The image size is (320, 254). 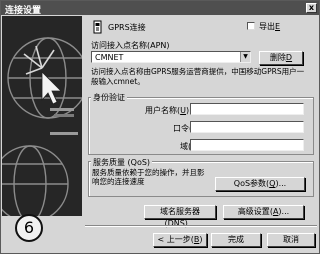 I want to click on close-button: x, so click(x=311, y=8).